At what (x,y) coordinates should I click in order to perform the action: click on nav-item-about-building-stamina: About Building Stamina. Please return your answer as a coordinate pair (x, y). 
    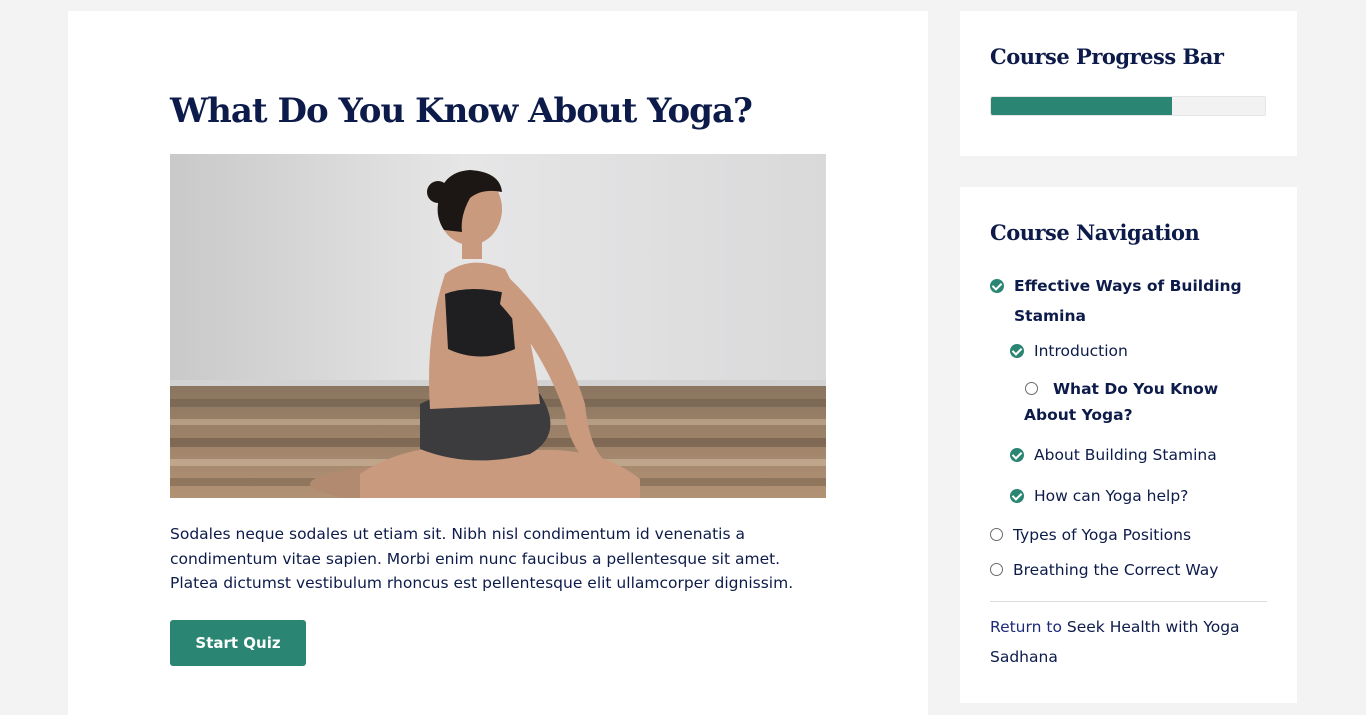
    Looking at the image, I should click on (1130, 455).